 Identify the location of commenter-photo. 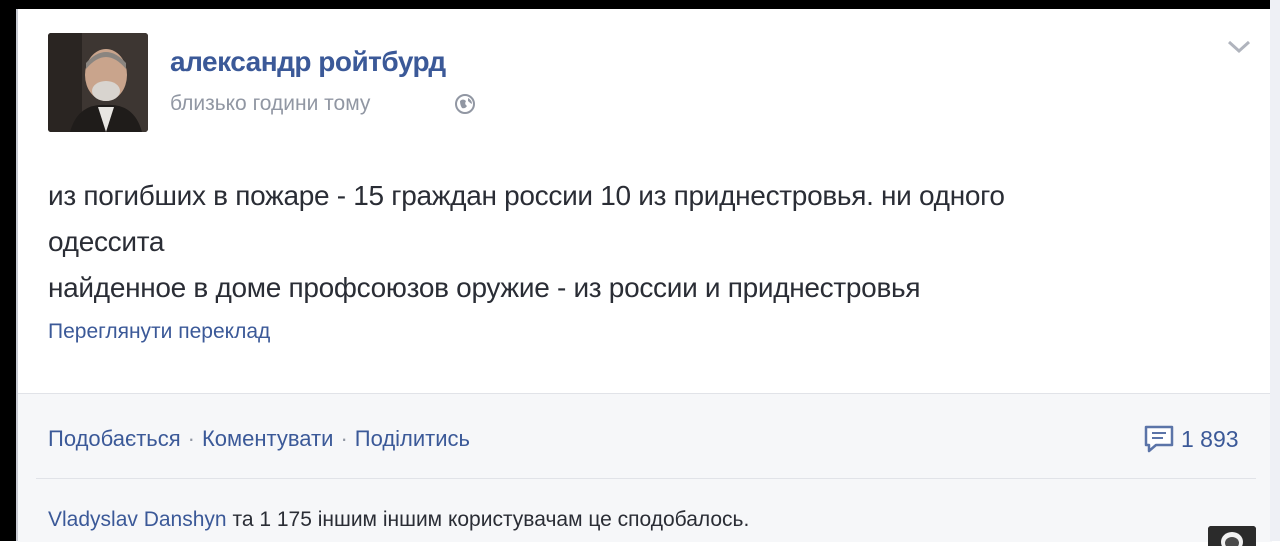
(1232, 536).